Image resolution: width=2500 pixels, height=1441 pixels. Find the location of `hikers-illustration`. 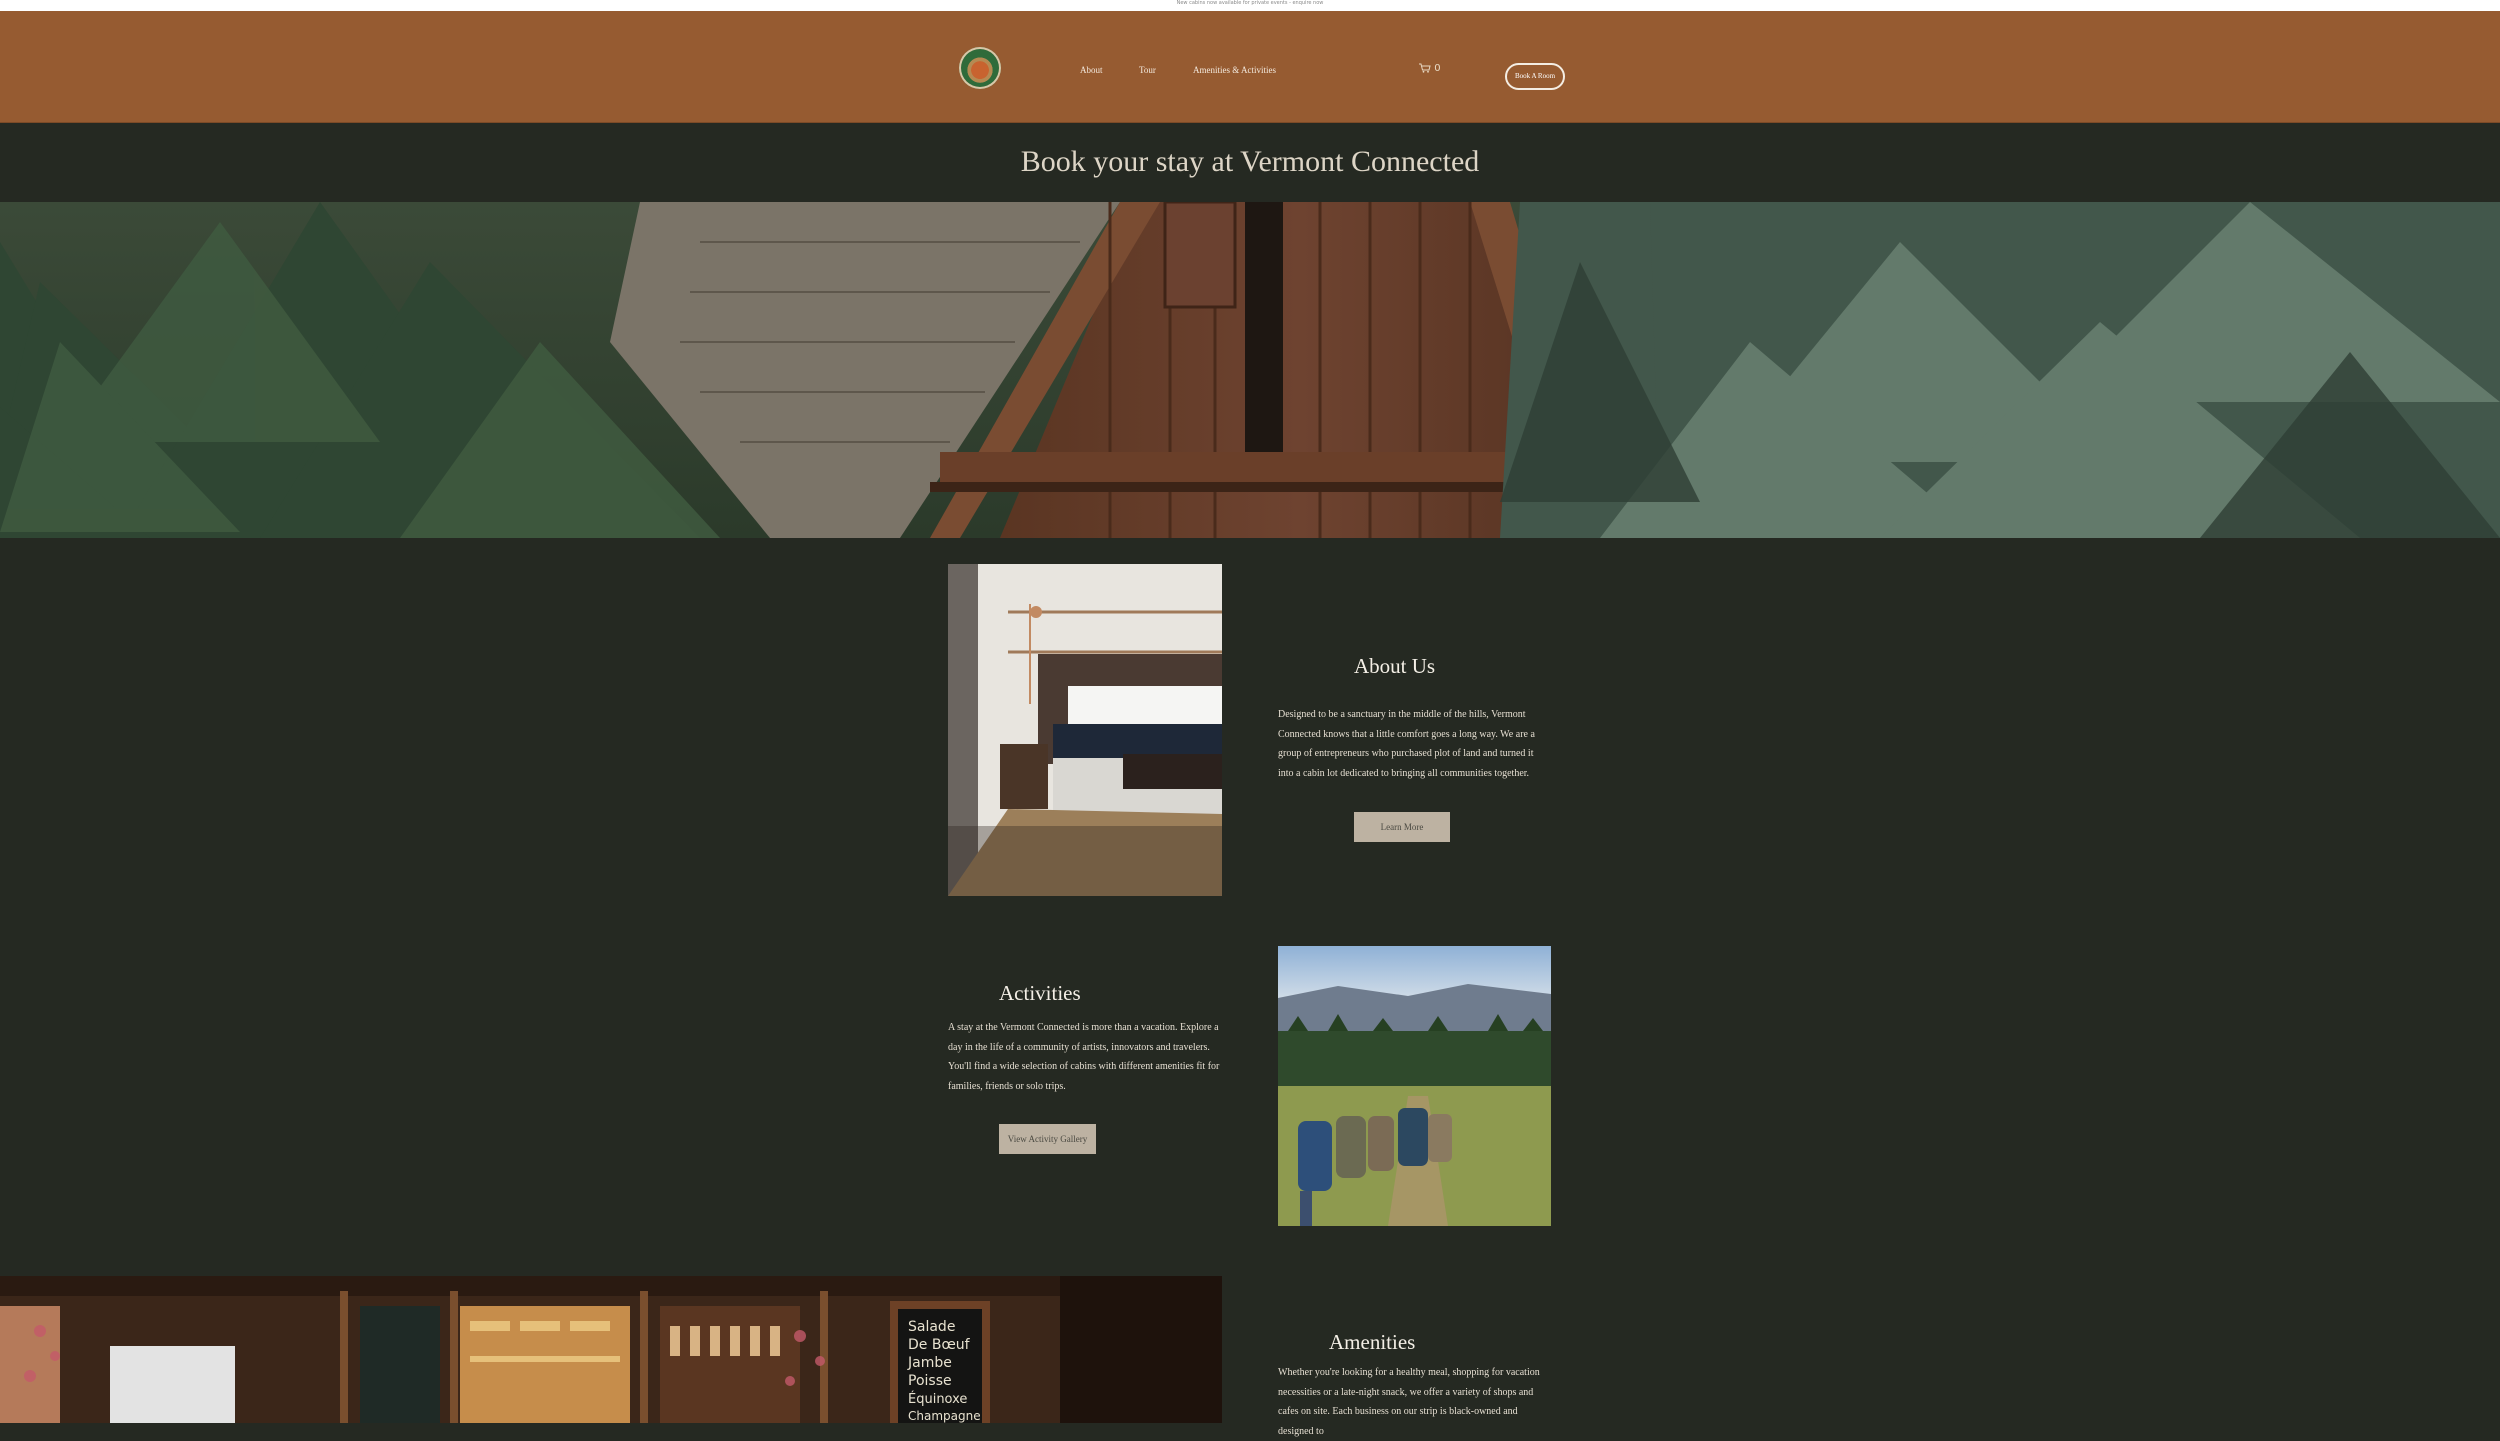

hikers-illustration is located at coordinates (1414, 1086).